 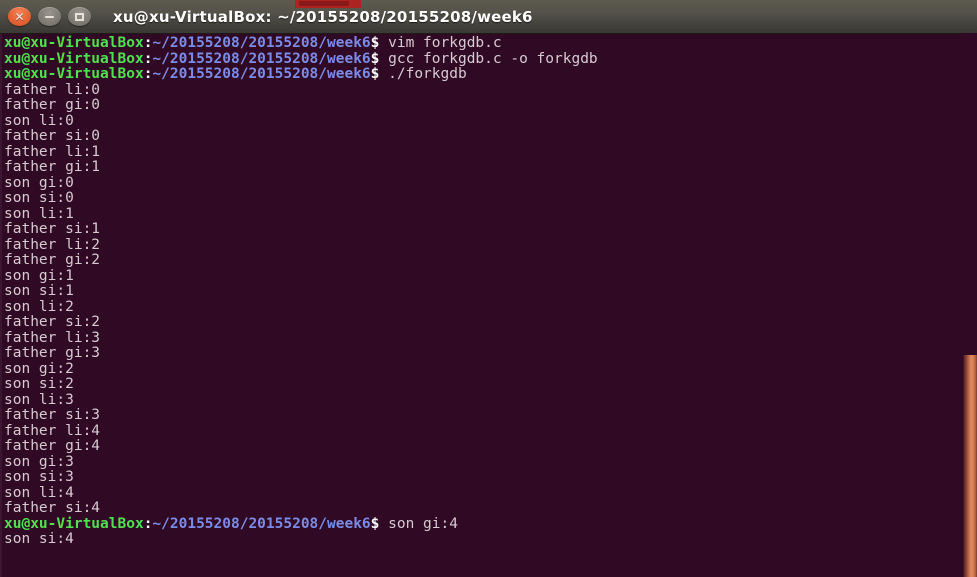 What do you see at coordinates (489, 229) in the screenshot?
I see `terminal-output-line: father si:1` at bounding box center [489, 229].